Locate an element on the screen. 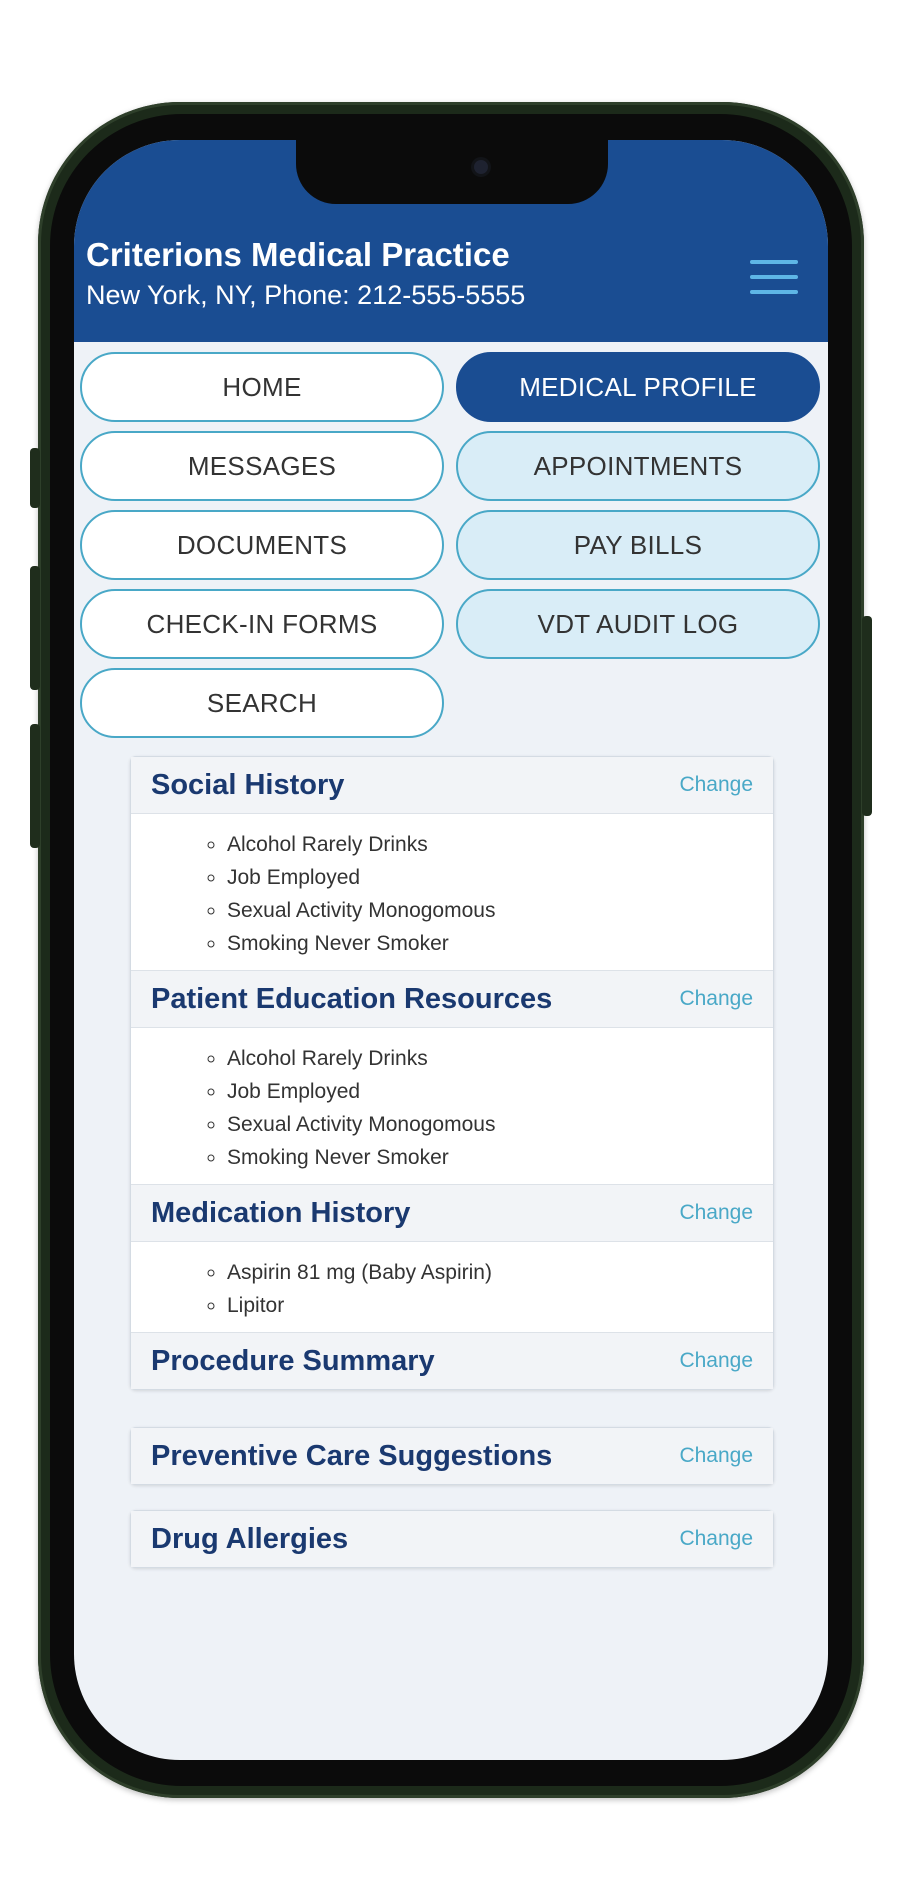  nav-vdt-audit-log-button: VDT AUDIT LOG is located at coordinates (638, 624).